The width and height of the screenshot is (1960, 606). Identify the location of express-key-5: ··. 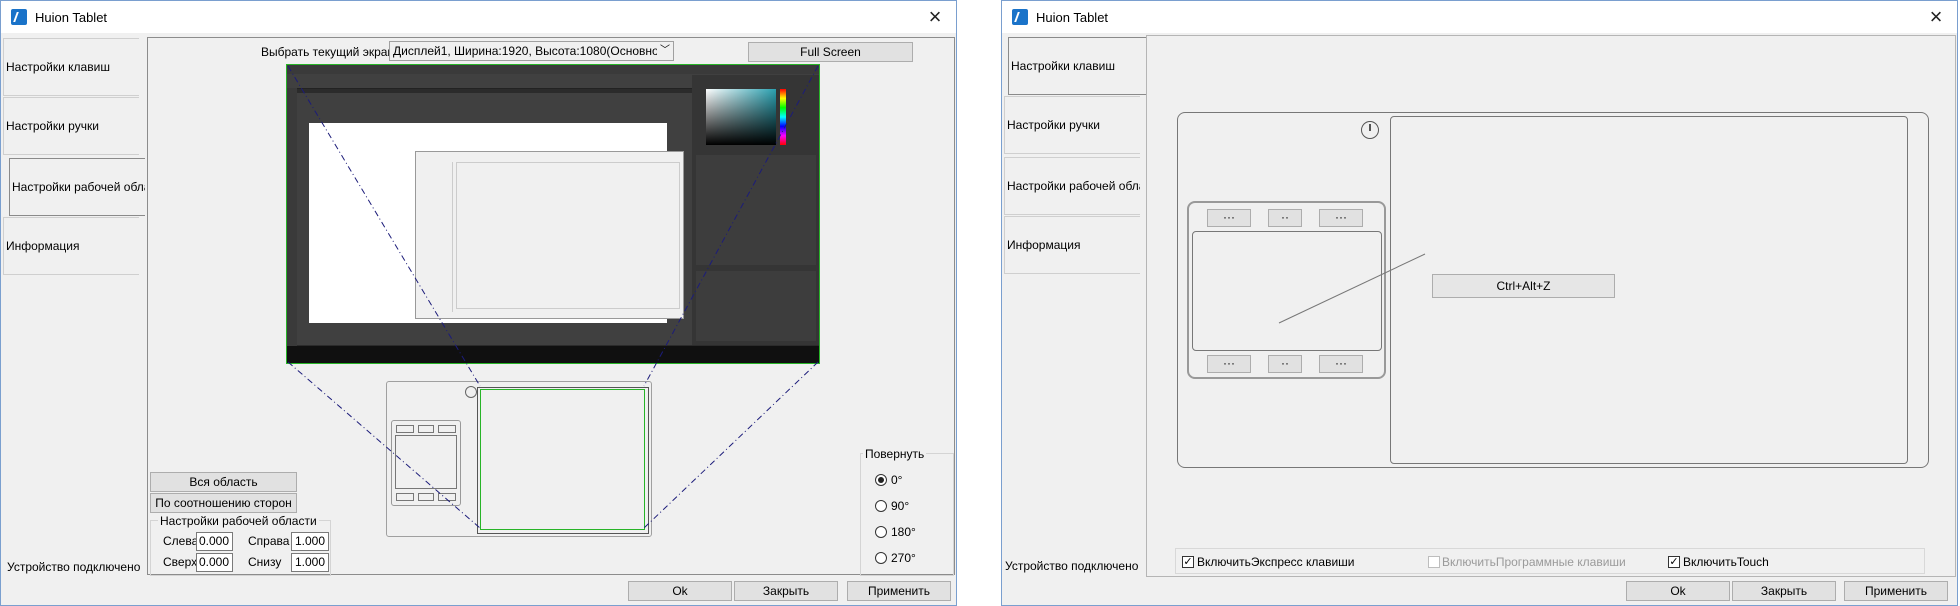
(1285, 364).